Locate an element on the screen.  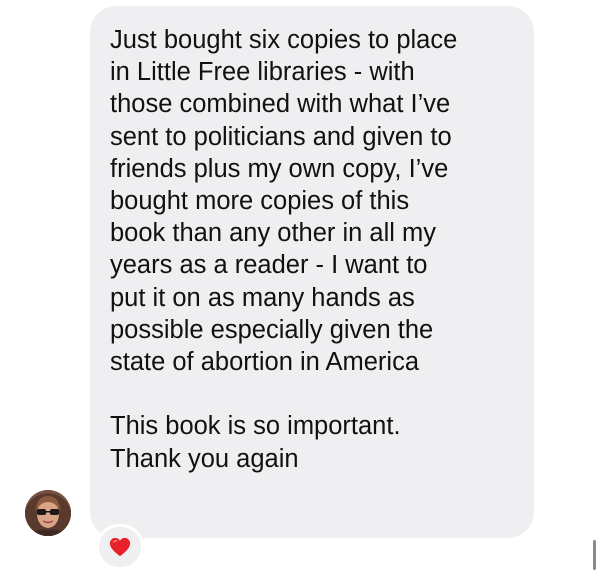
avatar-photo-icon is located at coordinates (48, 513).